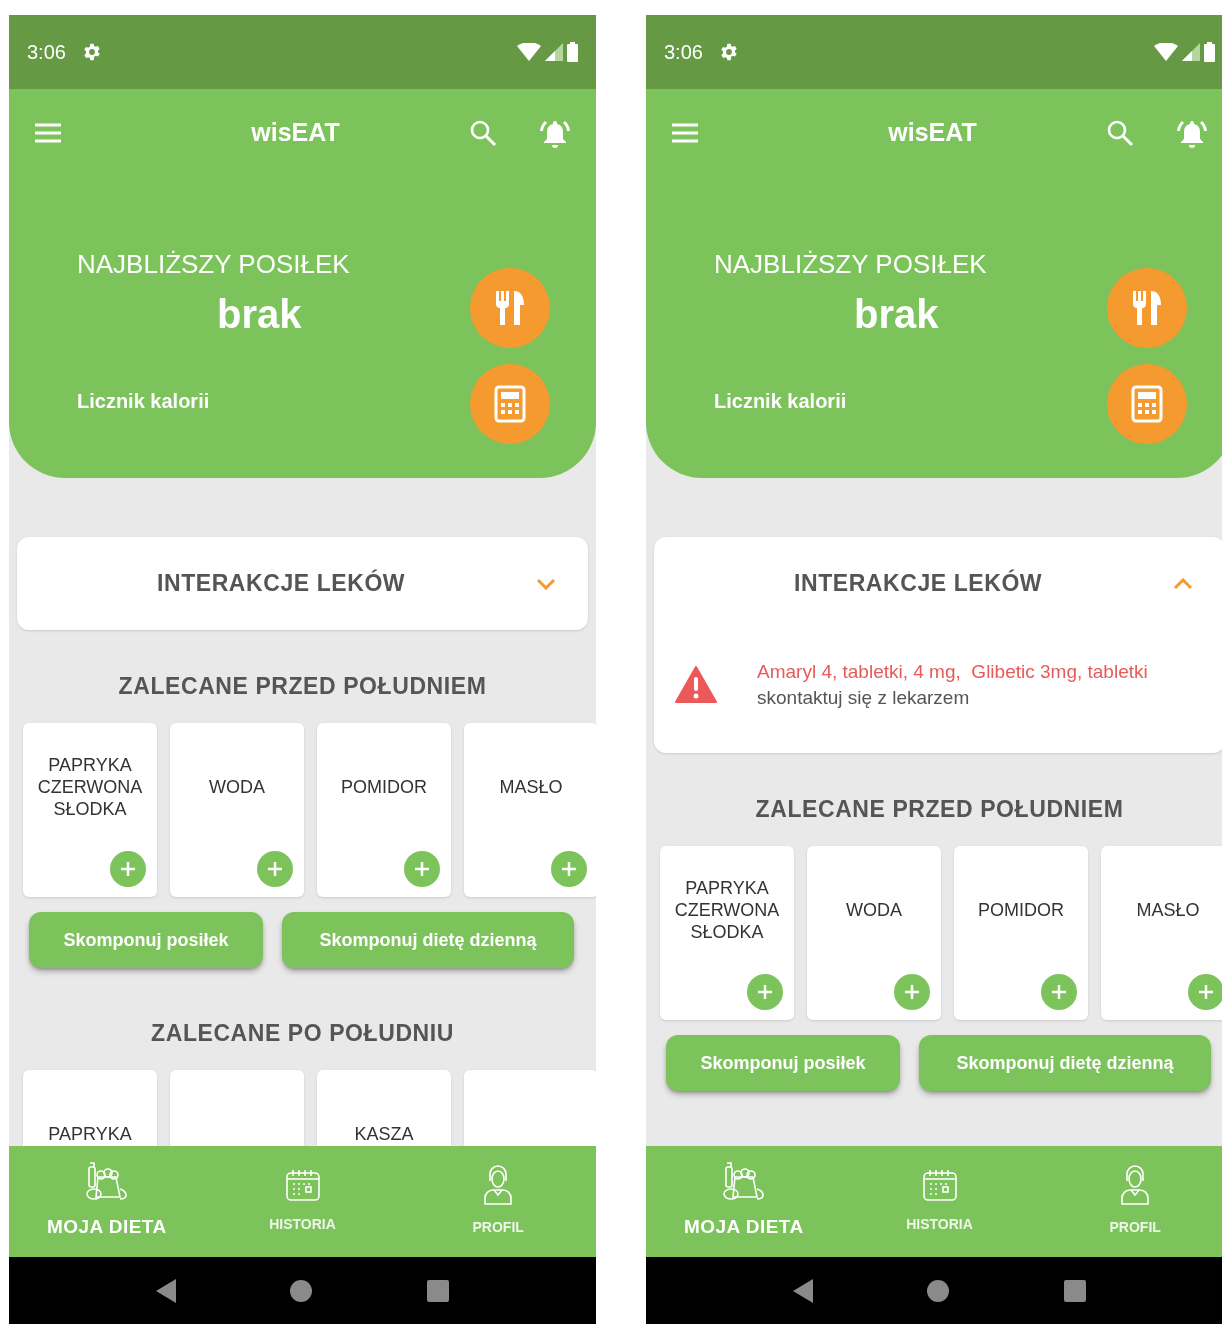 Image resolution: width=1222 pixels, height=1324 pixels. Describe the element at coordinates (952, 672) in the screenshot. I see `drug-names: Amaryl 4, tabletki, 4 mg, Glibetic 3mg, tabletki` at that location.